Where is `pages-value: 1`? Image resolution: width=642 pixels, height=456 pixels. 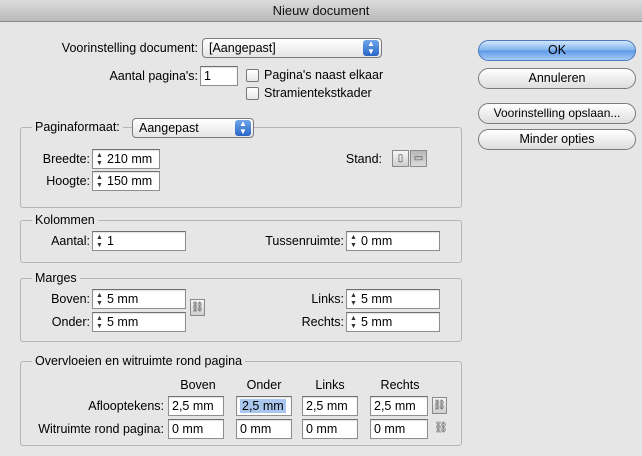
pages-value: 1 is located at coordinates (207, 76).